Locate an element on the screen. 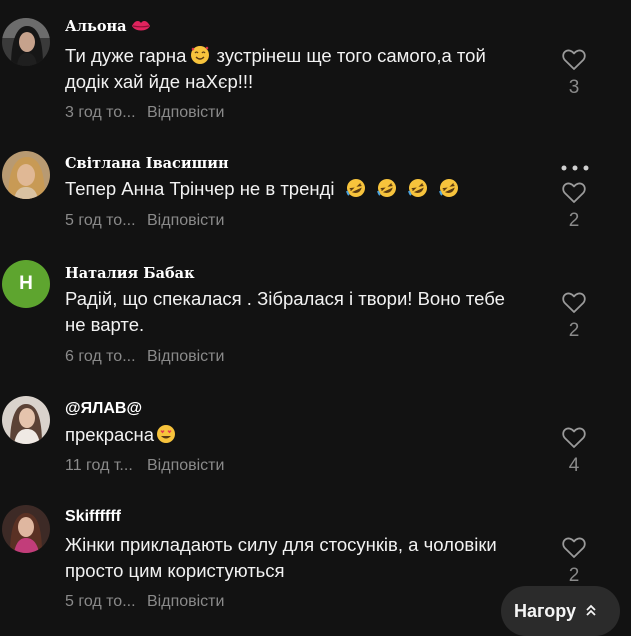 This screenshot has height=636, width=631. smiling-face-with-hearts-emoji-icon is located at coordinates (200, 55).